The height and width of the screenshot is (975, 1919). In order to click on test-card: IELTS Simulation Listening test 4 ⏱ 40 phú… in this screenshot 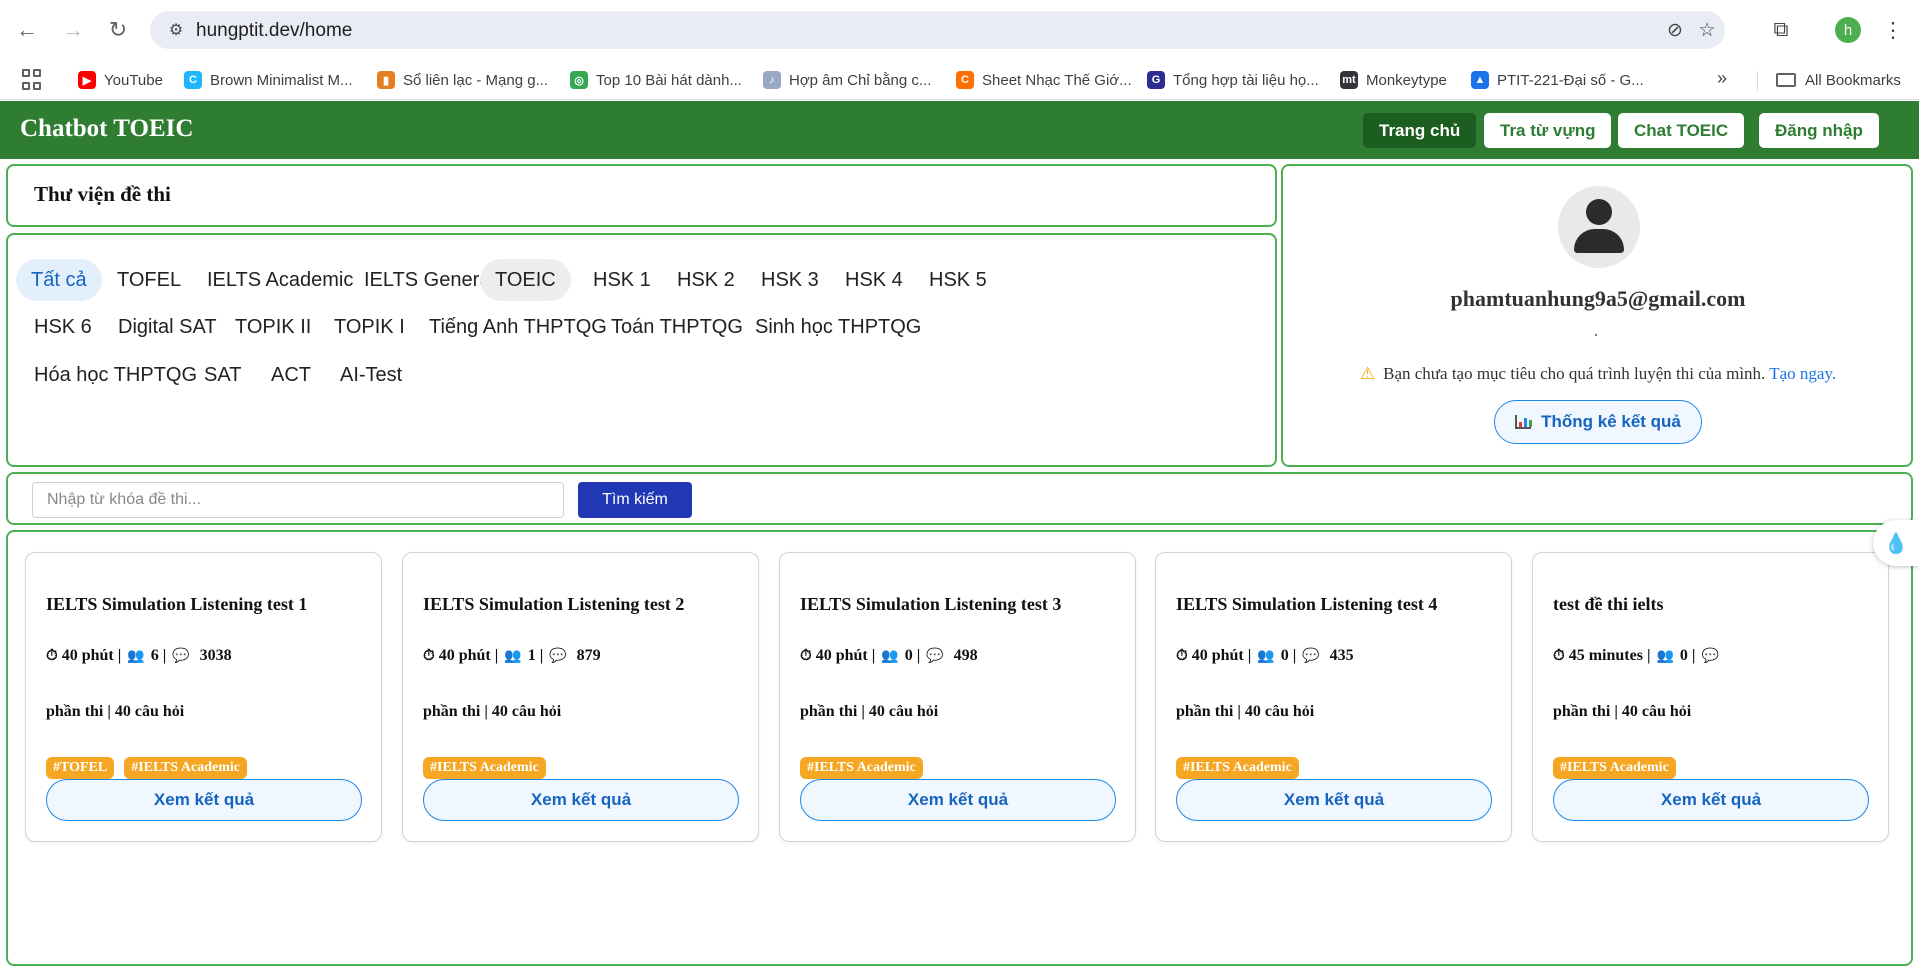, I will do `click(1333, 697)`.